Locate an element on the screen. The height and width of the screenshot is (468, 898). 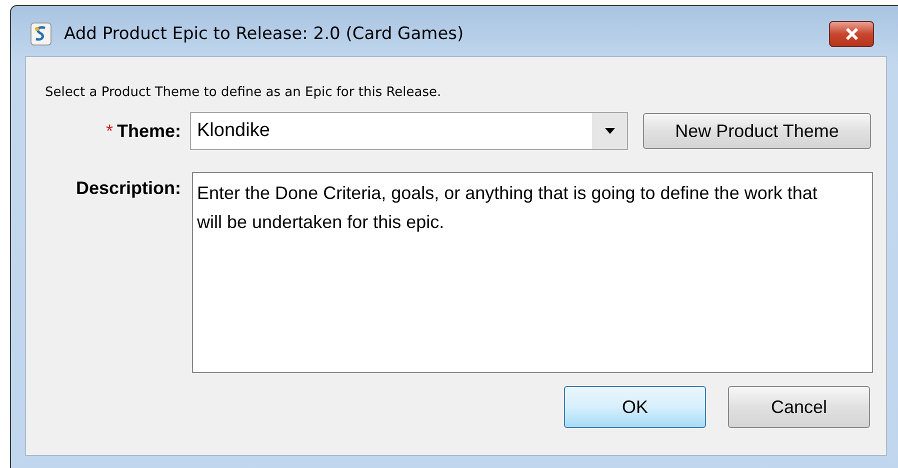
ok-button: OK is located at coordinates (635, 407).